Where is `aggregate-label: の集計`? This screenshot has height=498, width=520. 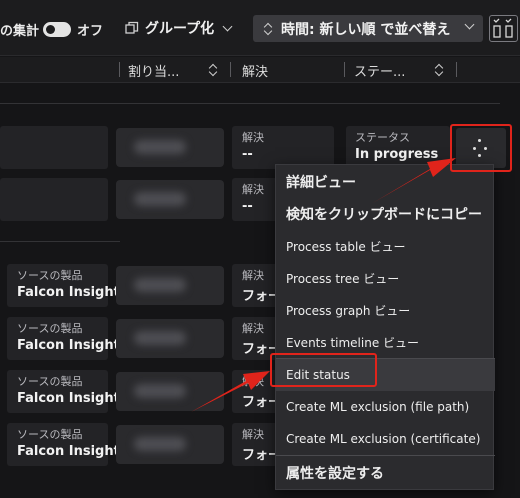
aggregate-label: の集計 is located at coordinates (20, 31).